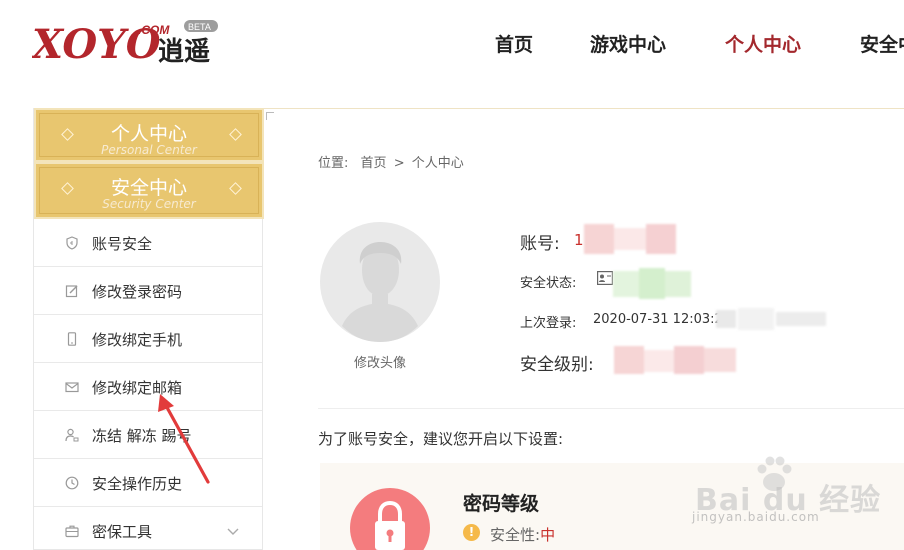  What do you see at coordinates (199, 27) in the screenshot?
I see `svg-text: BETA` at bounding box center [199, 27].